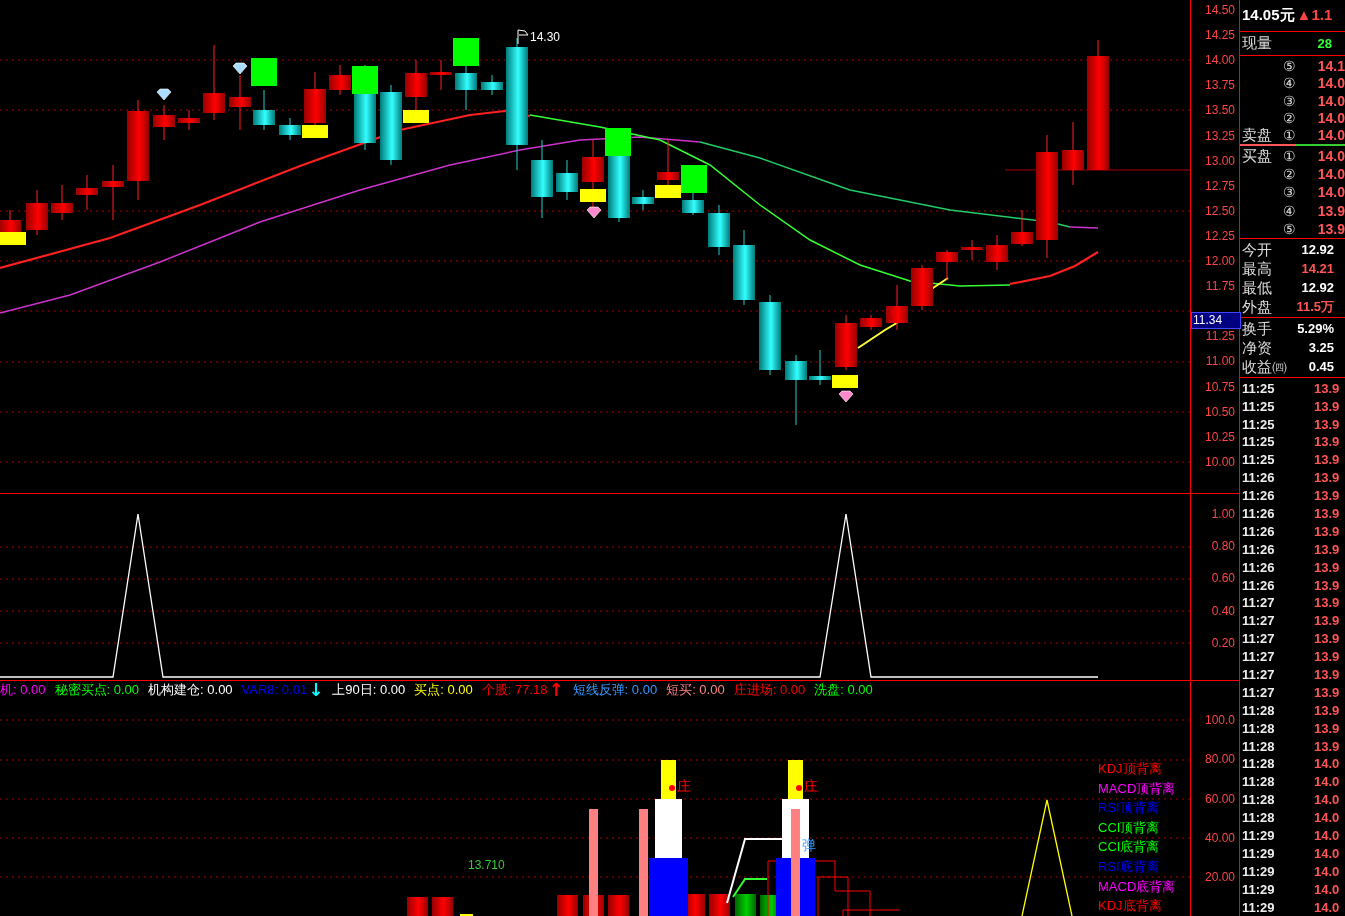 The image size is (1345, 916). Describe the element at coordinates (1129, 808) in the screenshot. I see `divergence-label: RSI顶背离` at that location.